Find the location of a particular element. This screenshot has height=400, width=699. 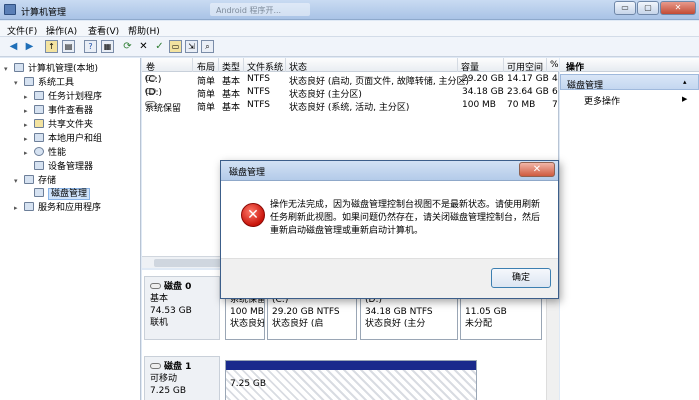

services-icon is located at coordinates (29, 206).